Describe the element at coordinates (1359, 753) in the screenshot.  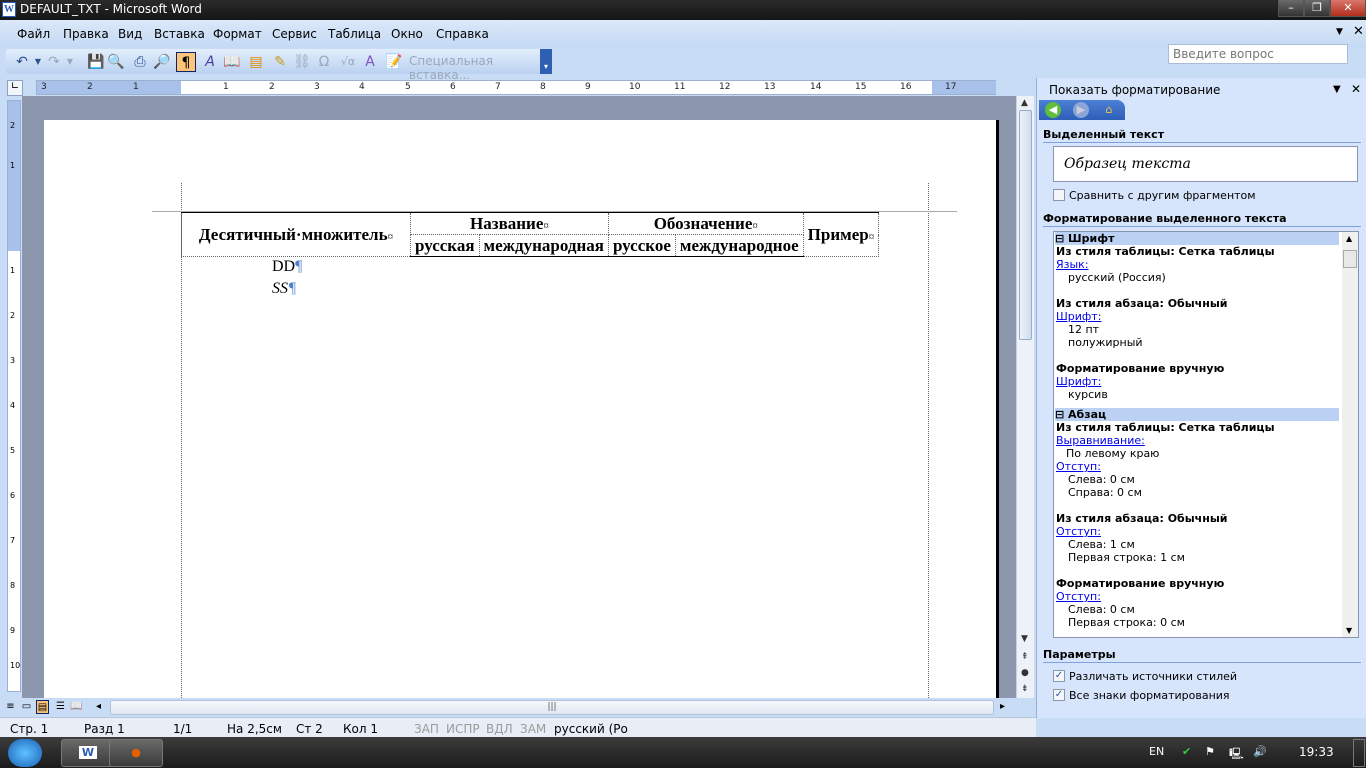
I see `show-desktop-button` at that location.